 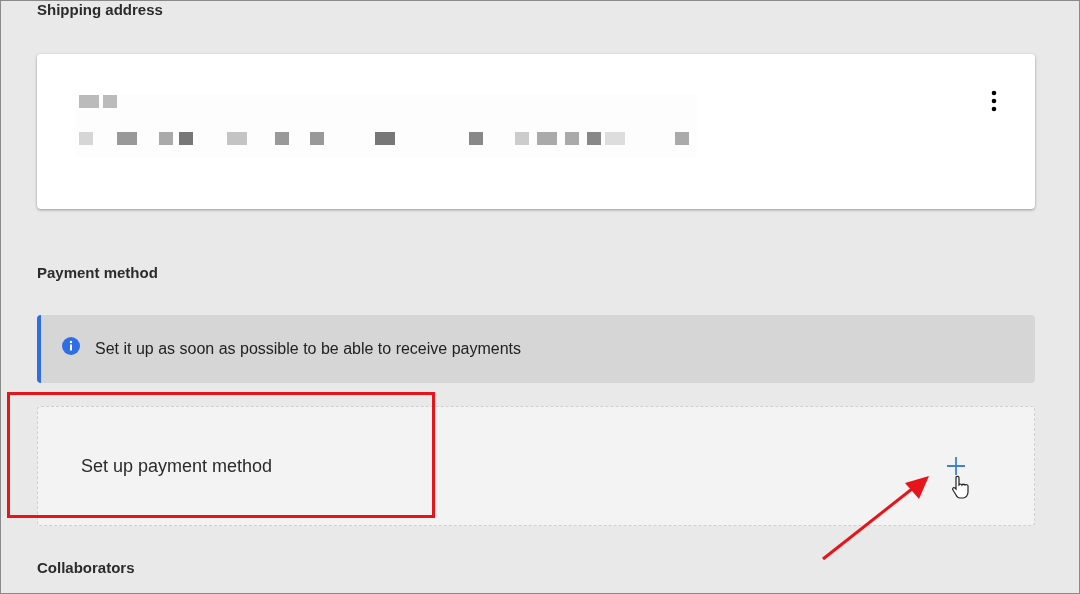 I want to click on section-heading: Payment method, so click(x=97, y=272).